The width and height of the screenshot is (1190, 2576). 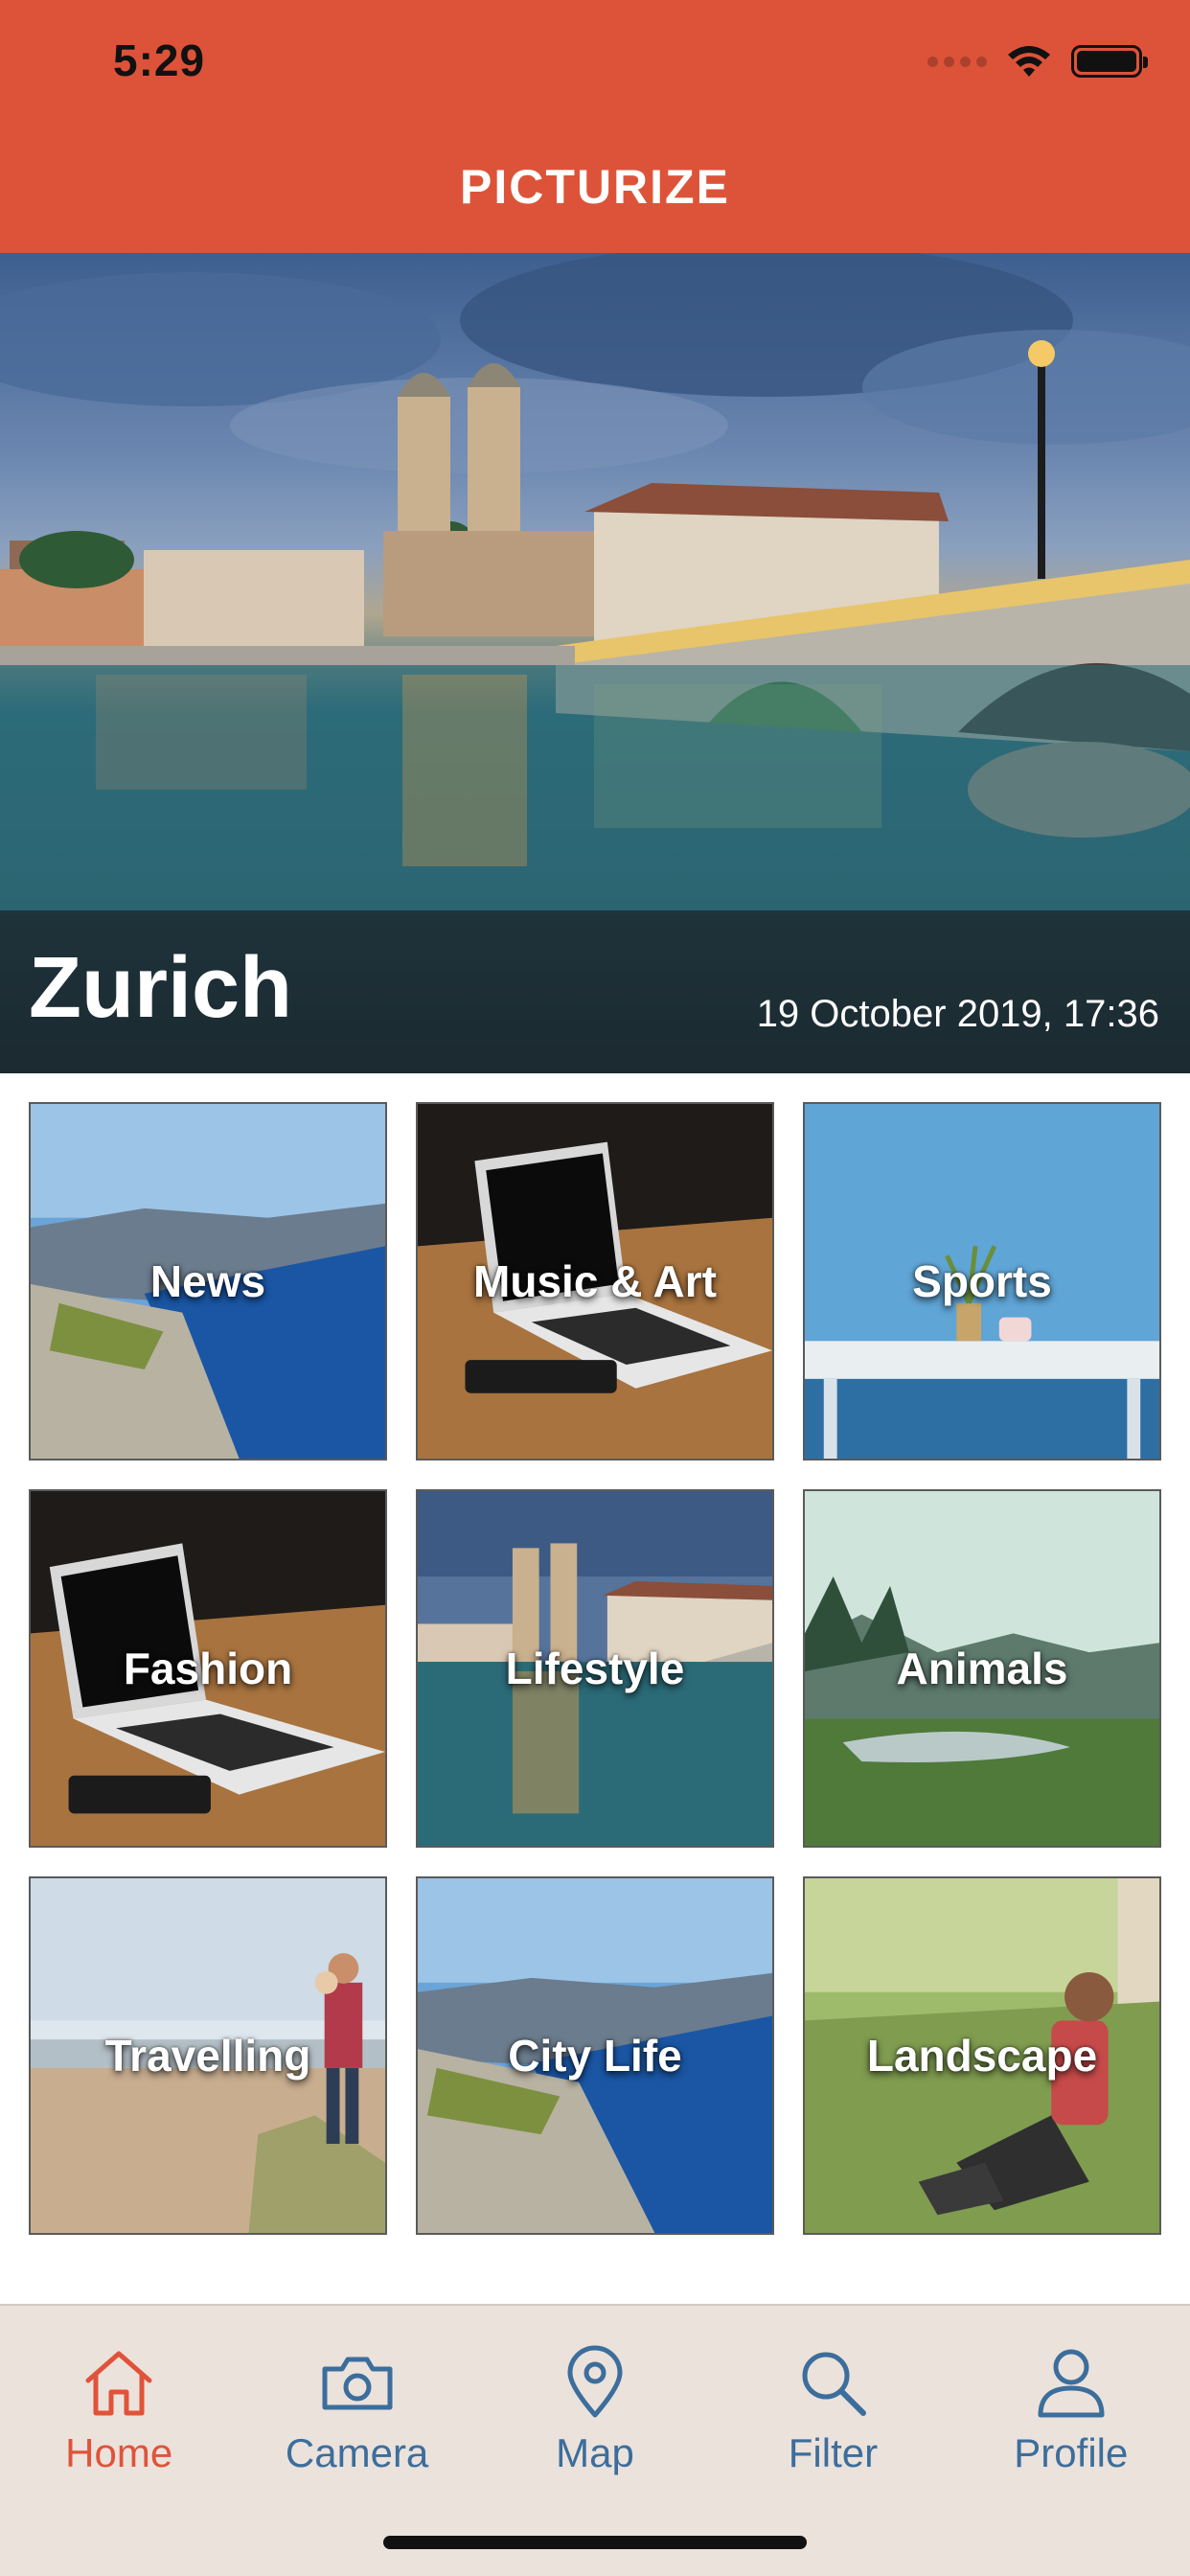 What do you see at coordinates (595, 126) in the screenshot?
I see `app-header: 5:29 PICTURIZE` at bounding box center [595, 126].